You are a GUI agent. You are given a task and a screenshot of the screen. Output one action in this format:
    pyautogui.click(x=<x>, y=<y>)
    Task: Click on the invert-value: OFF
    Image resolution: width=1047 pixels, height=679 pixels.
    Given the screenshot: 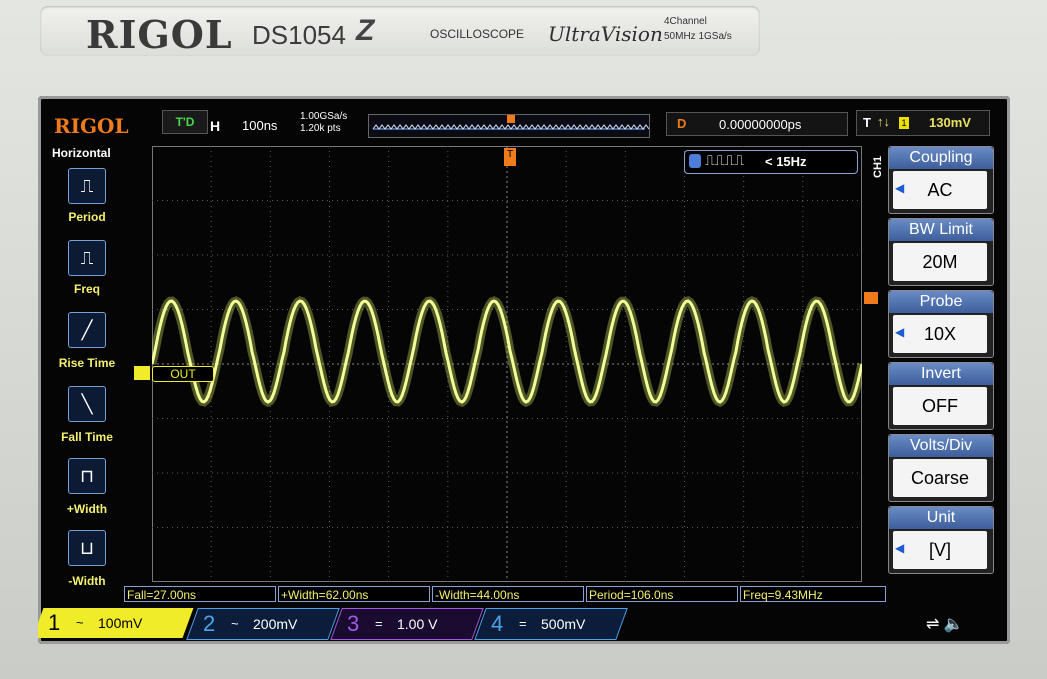 What is the action you would take?
    pyautogui.click(x=940, y=406)
    